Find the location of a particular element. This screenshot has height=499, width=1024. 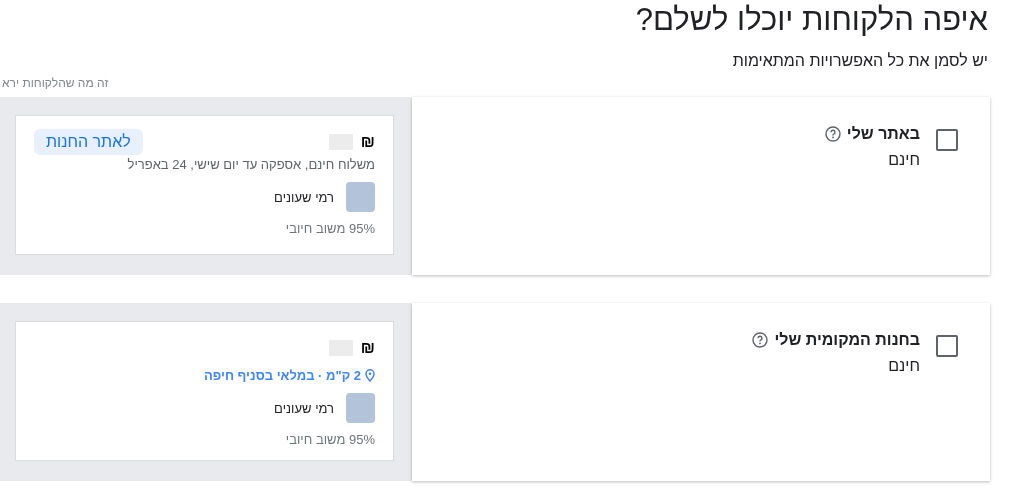

instruction-text: יש לסמן את כל האפשרויות המתאימות is located at coordinates (859, 61).